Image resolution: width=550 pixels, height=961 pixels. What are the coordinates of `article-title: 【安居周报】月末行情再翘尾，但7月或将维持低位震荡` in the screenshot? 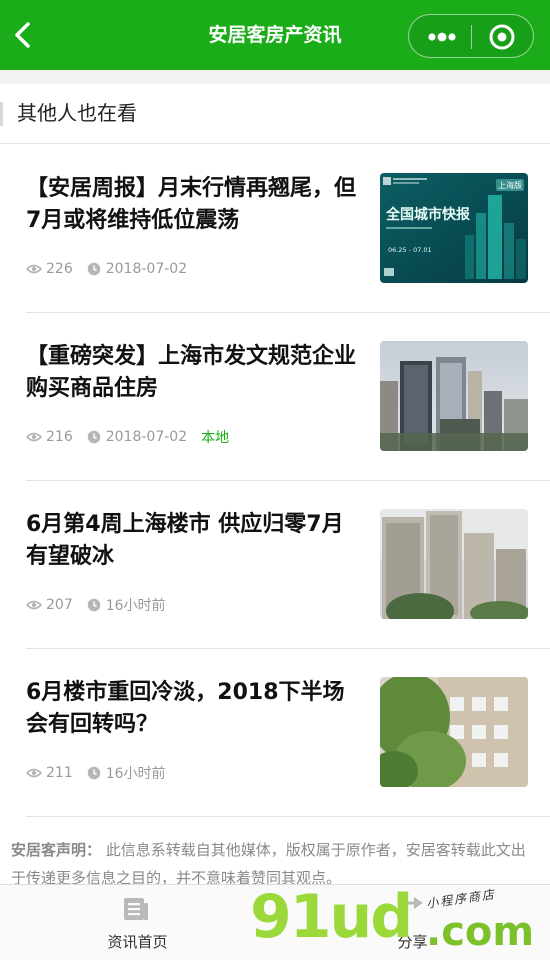 It's located at (191, 204).